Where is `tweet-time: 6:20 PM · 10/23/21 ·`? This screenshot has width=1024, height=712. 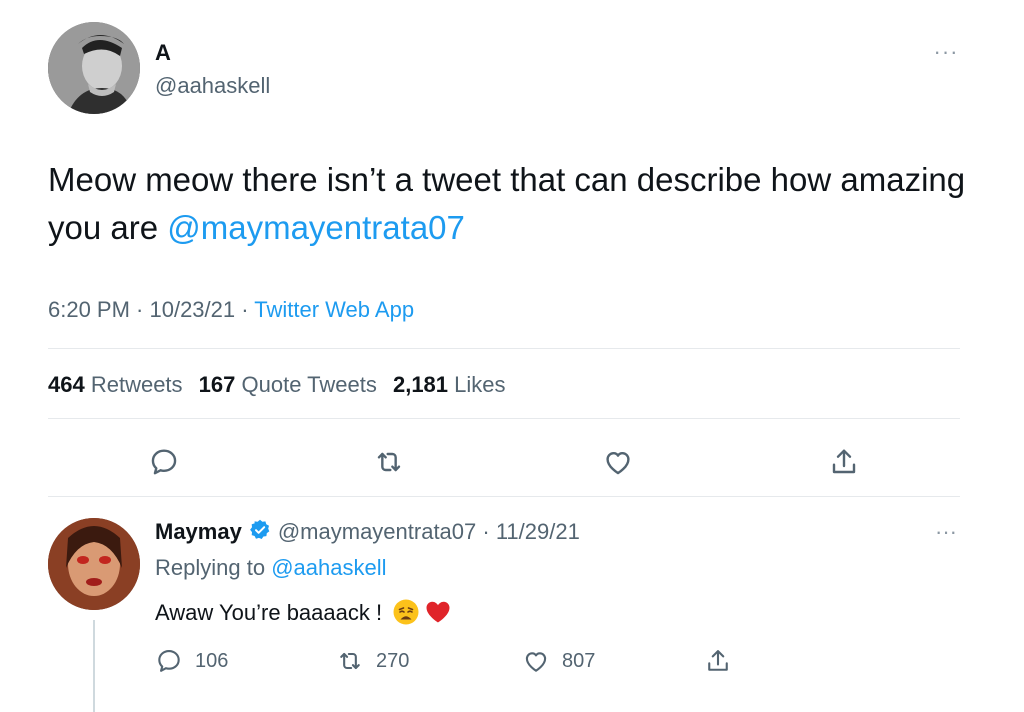
tweet-time: 6:20 PM · 10/23/21 · is located at coordinates (151, 309).